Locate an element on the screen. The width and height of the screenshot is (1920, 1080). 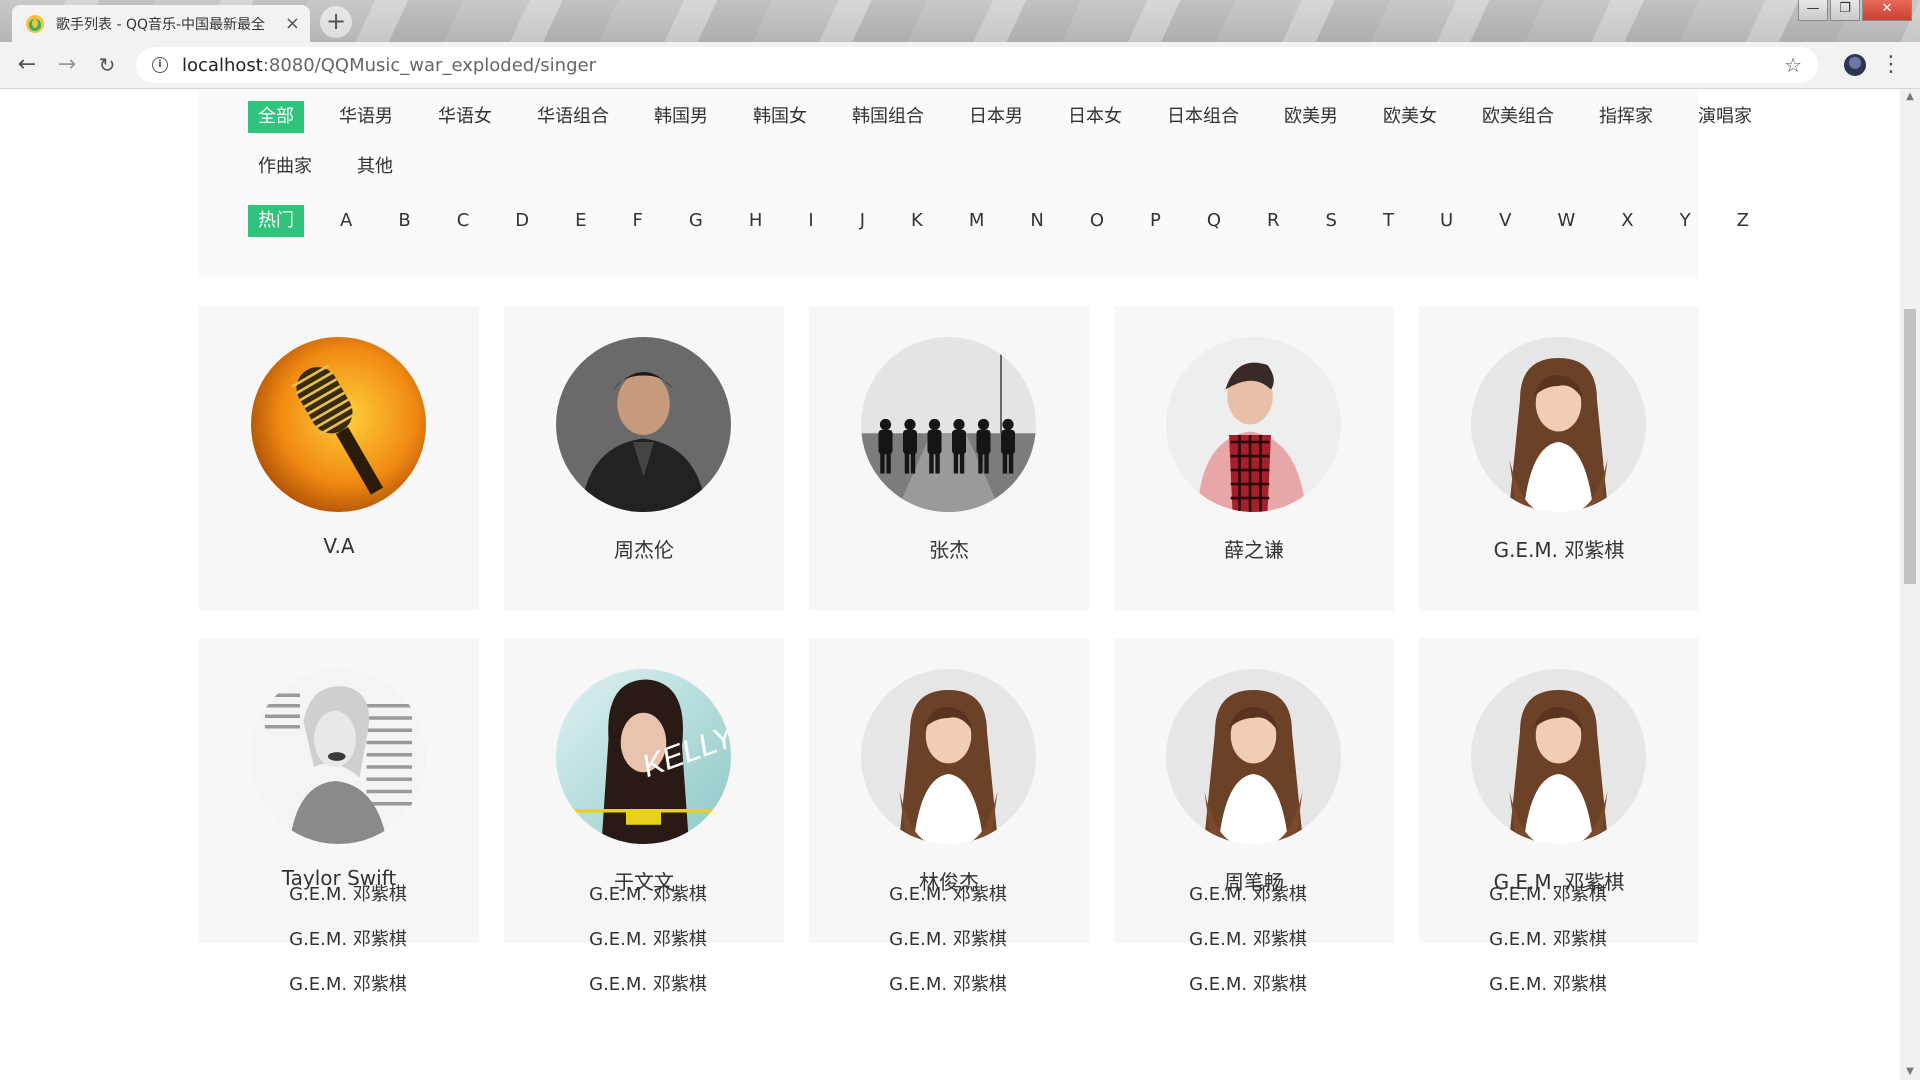
filter-categories-13: 指挥家 is located at coordinates (1626, 117).